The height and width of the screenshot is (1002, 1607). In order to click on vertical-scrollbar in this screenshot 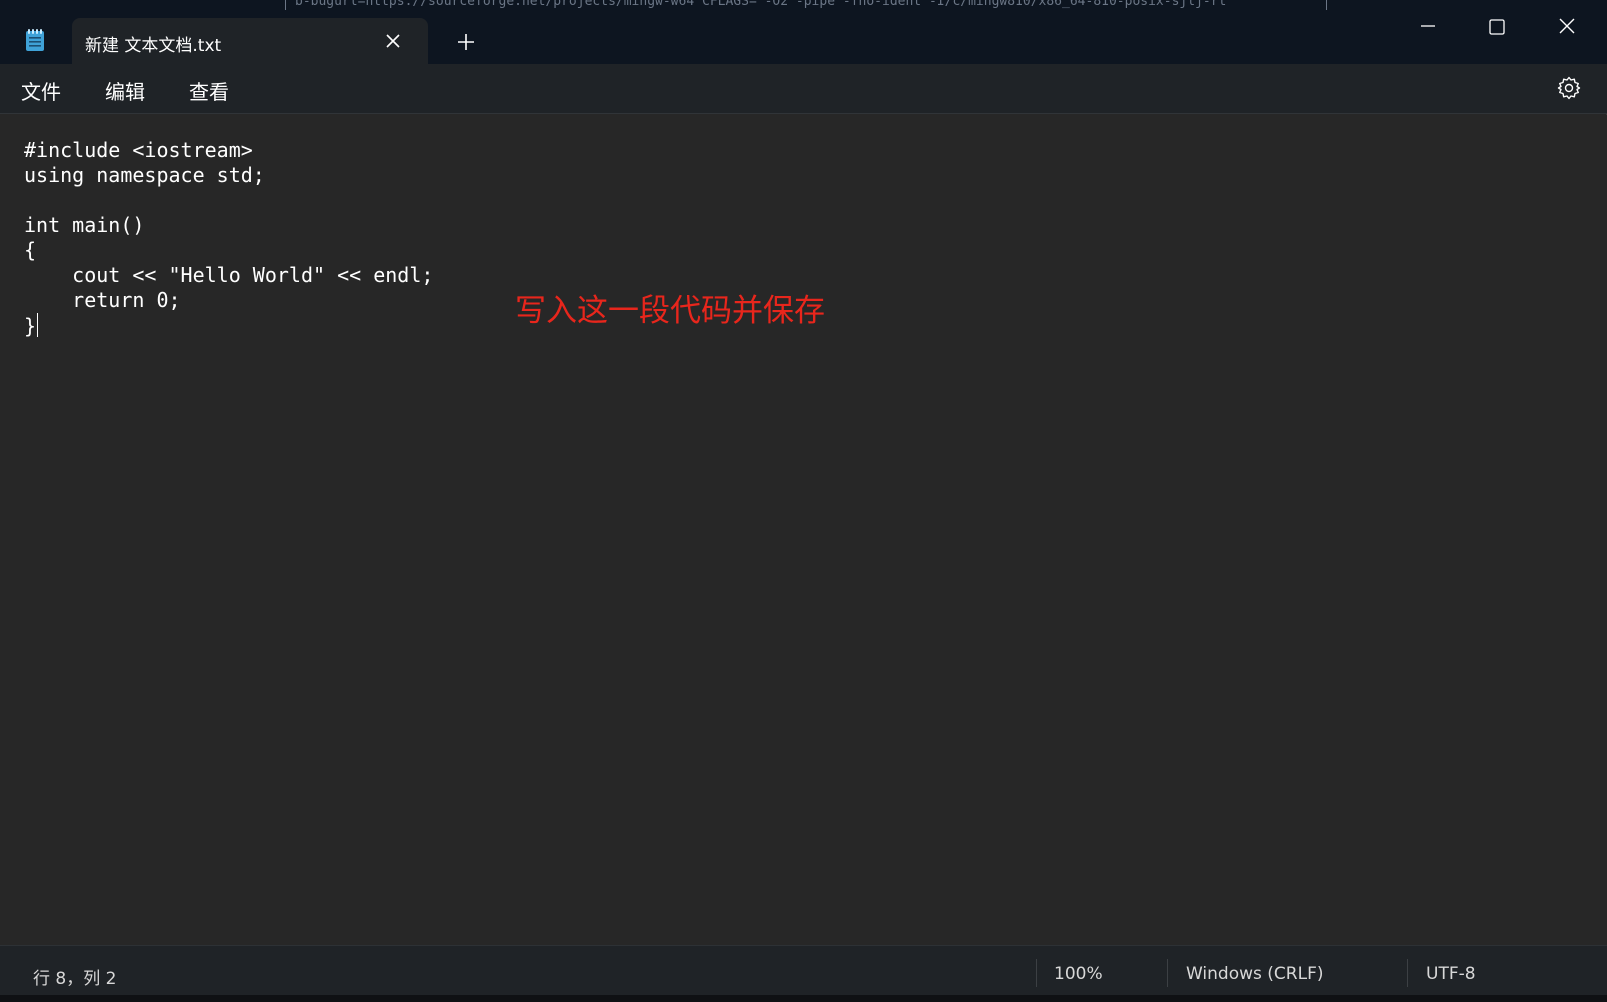, I will do `click(1602, 530)`.